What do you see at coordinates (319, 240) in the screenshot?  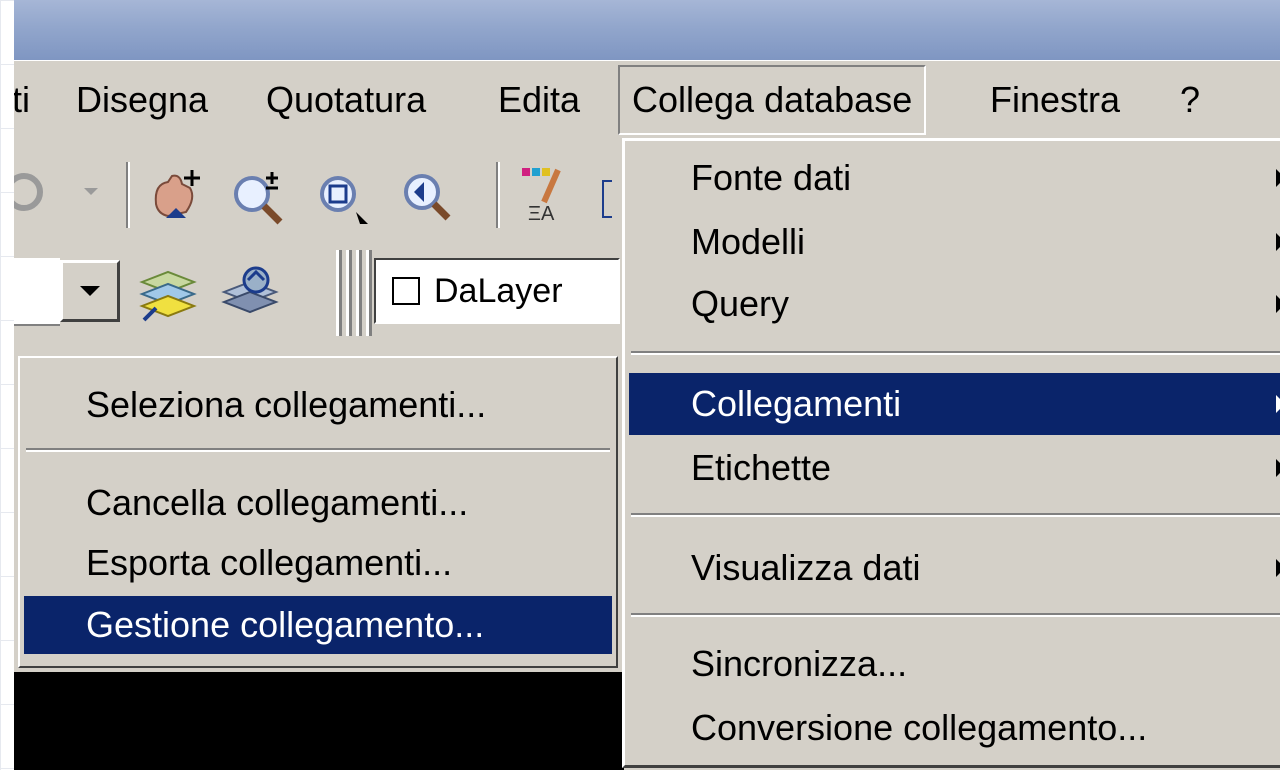 I see `toolbar: ΞA DaLayer` at bounding box center [319, 240].